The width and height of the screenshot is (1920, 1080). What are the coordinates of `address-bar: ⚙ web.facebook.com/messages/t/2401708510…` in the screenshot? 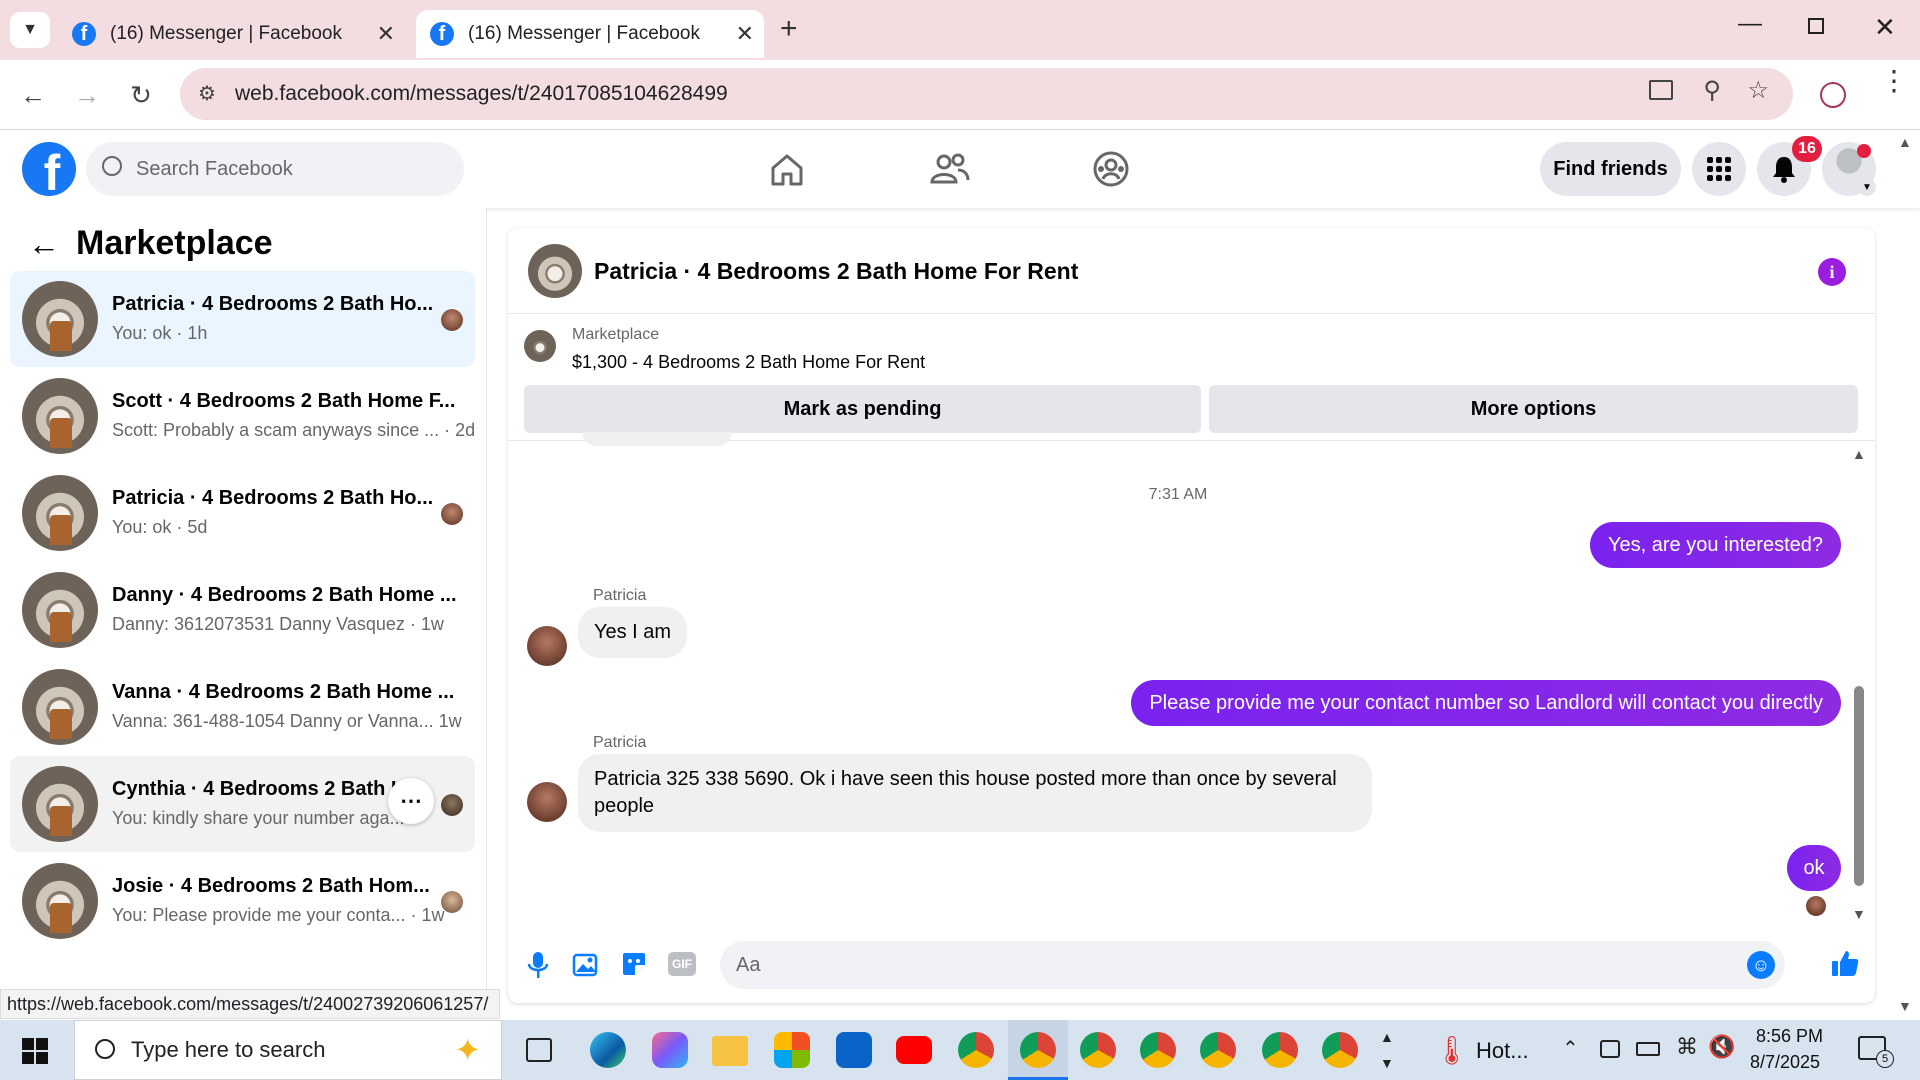 It's located at (986, 94).